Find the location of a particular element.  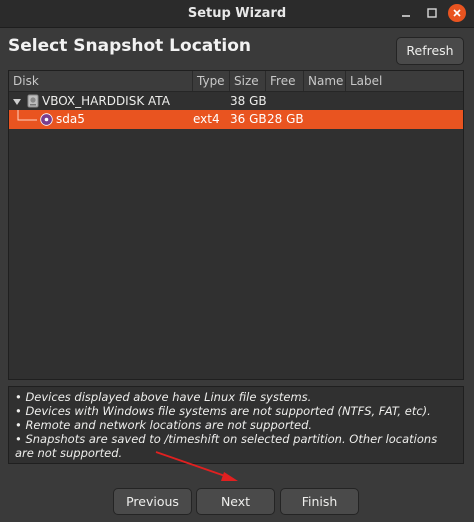

partition-size: 36 GB is located at coordinates (248, 119).